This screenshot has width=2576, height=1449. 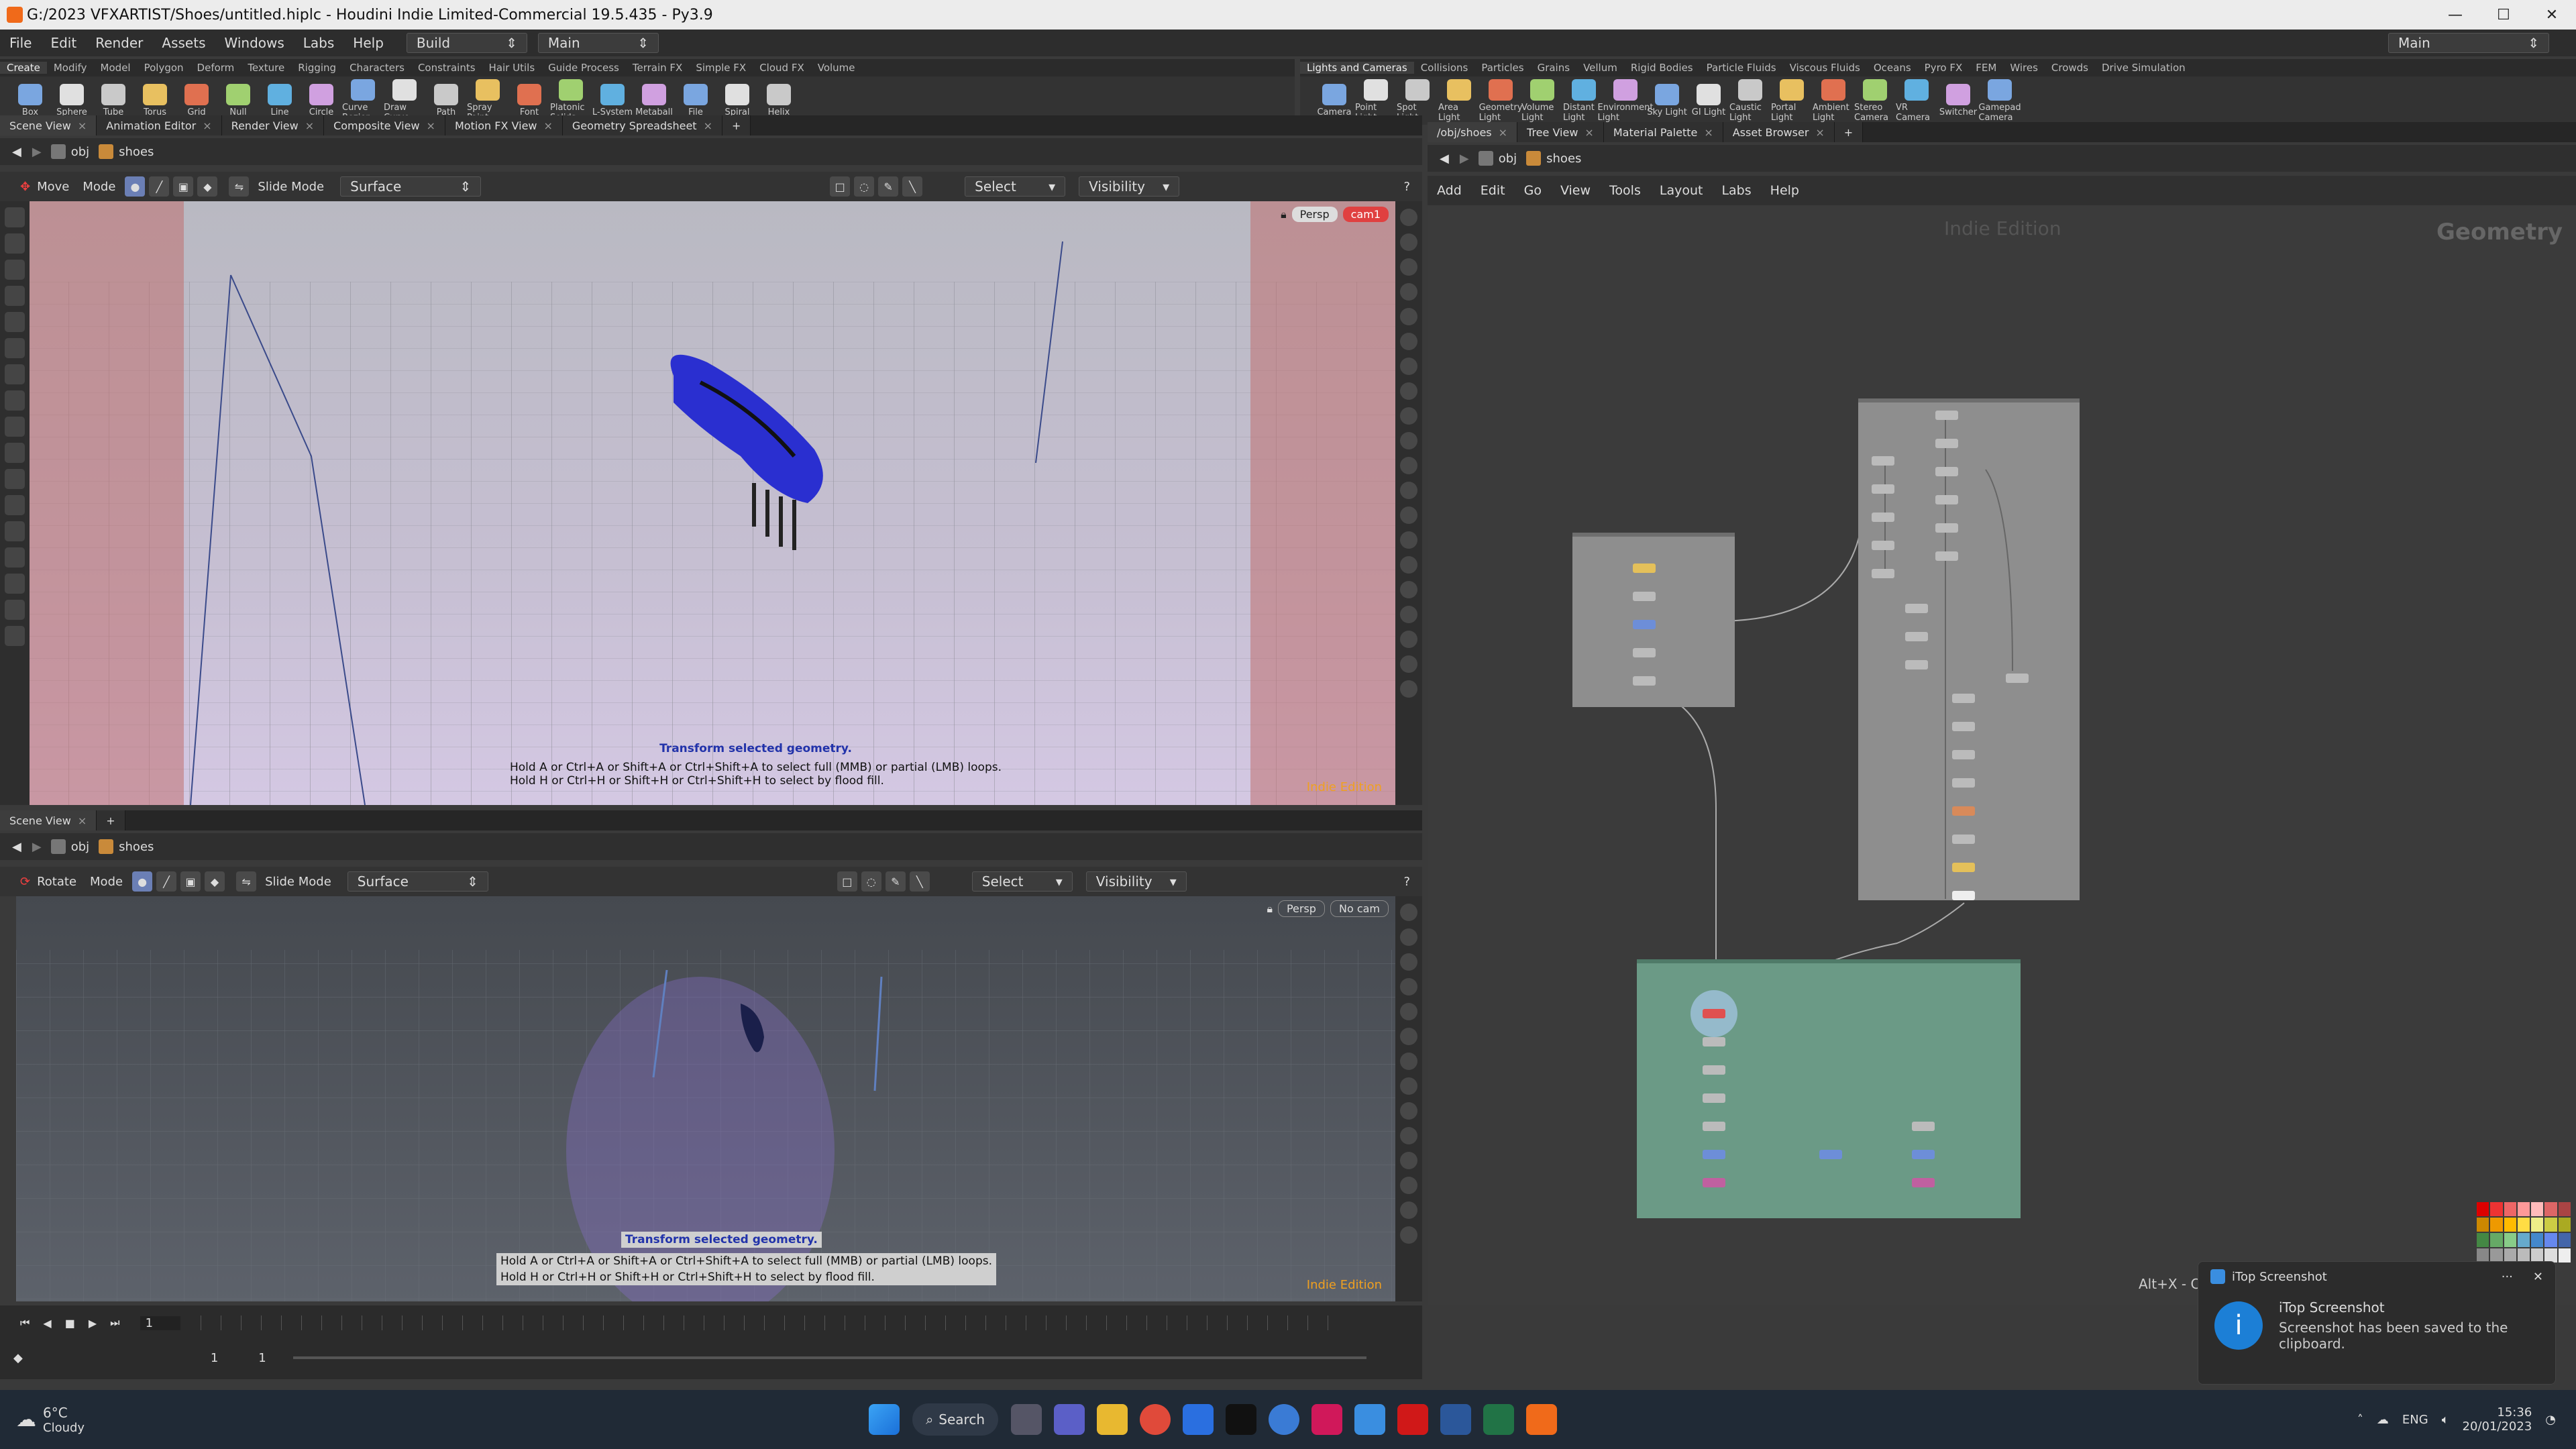 What do you see at coordinates (25, 1323) in the screenshot?
I see `first-frame-button: ⏮` at bounding box center [25, 1323].